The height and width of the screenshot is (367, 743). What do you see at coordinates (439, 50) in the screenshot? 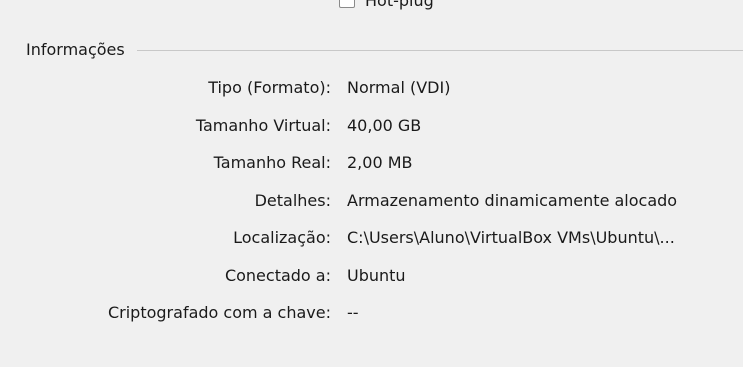
I see `group-divider` at bounding box center [439, 50].